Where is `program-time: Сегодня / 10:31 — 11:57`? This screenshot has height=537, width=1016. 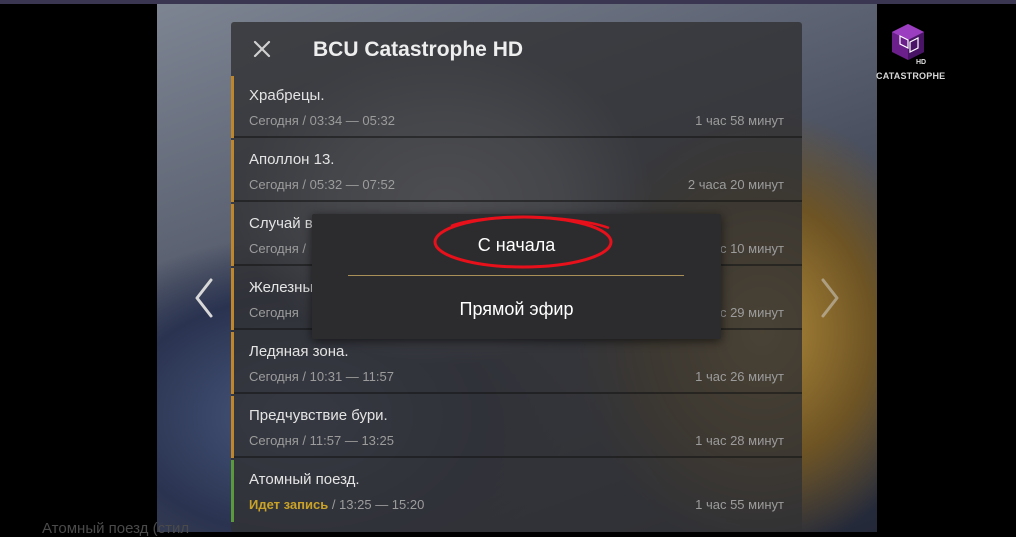
program-time: Сегодня / 10:31 — 11:57 is located at coordinates (321, 376).